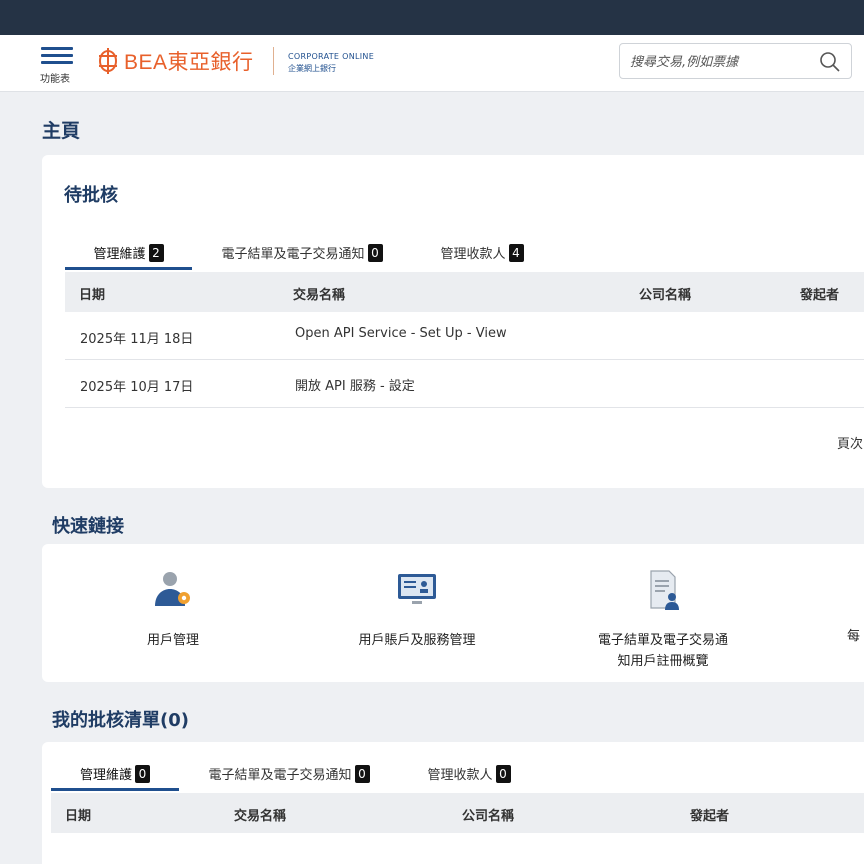 The width and height of the screenshot is (864, 864). I want to click on pending-title: 待批核, so click(91, 195).